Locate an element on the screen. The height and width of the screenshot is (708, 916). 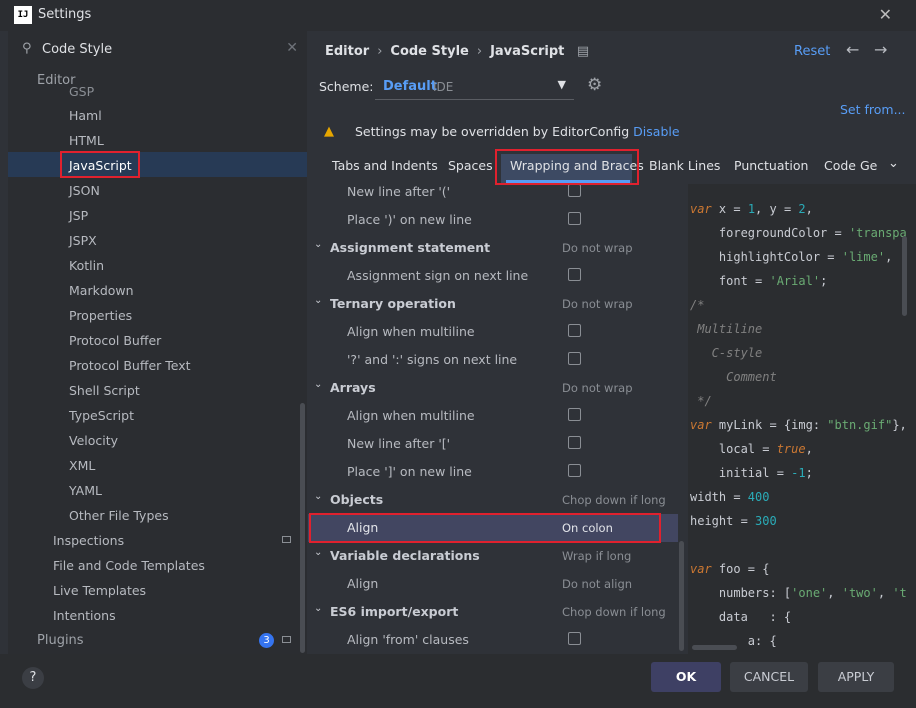
sidebar-item-gsp: GSP is located at coordinates (81, 92).